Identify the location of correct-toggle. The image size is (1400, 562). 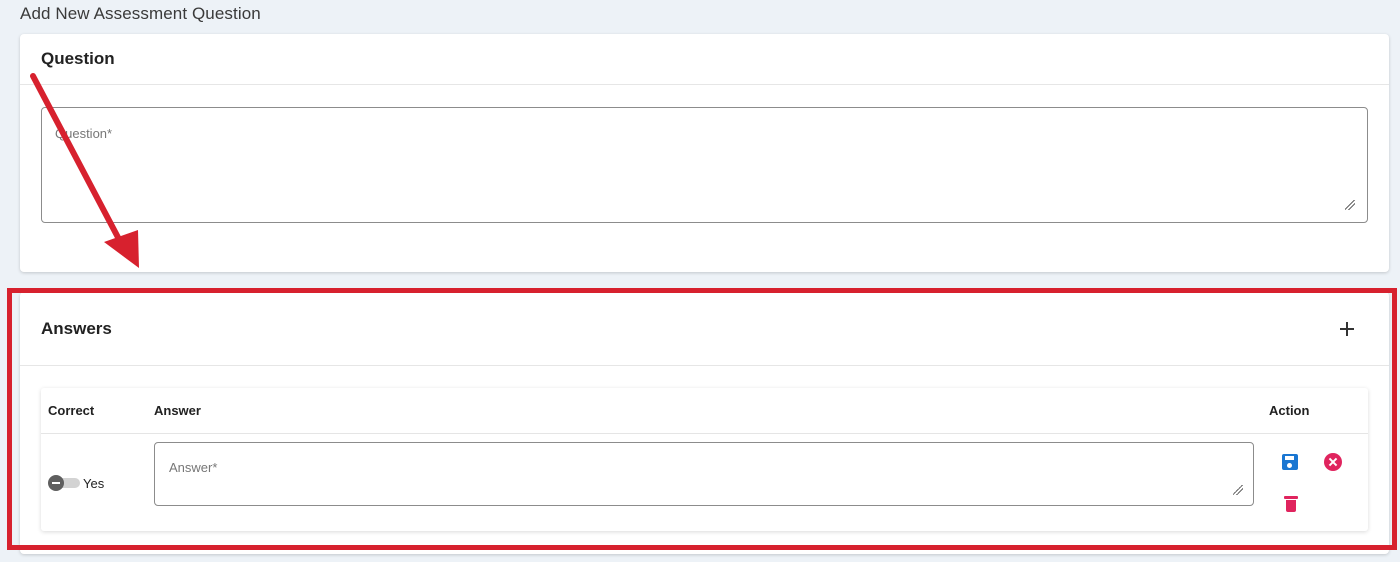
(64, 483).